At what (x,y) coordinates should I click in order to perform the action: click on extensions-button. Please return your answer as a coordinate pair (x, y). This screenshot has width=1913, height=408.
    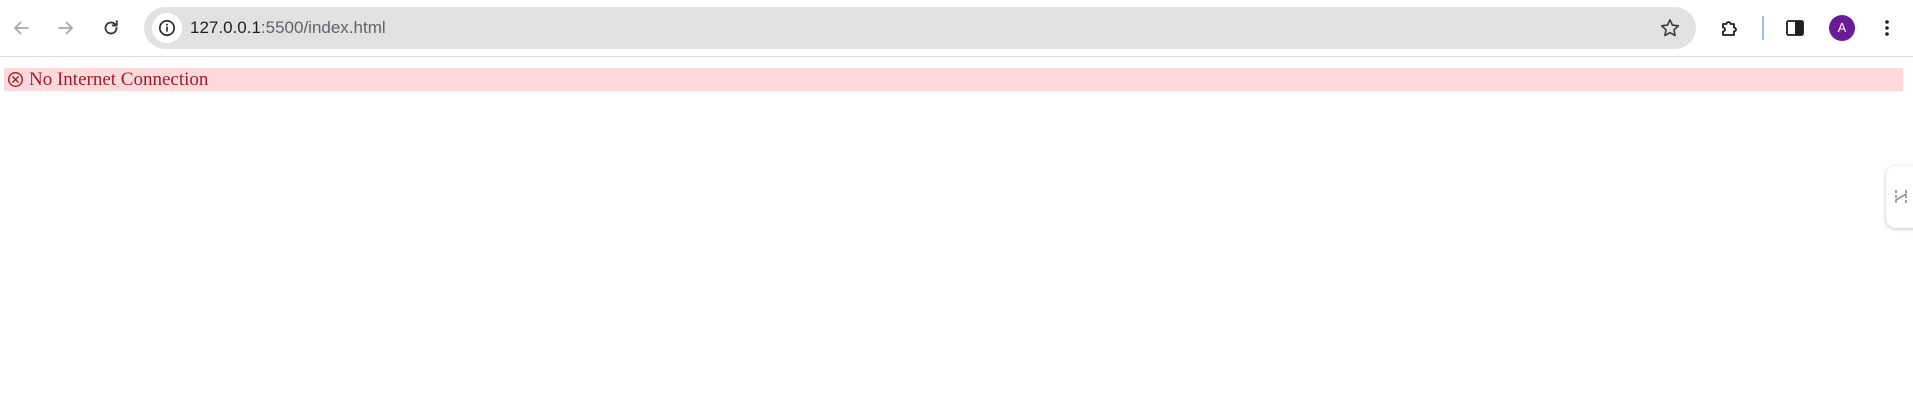
    Looking at the image, I should click on (1730, 28).